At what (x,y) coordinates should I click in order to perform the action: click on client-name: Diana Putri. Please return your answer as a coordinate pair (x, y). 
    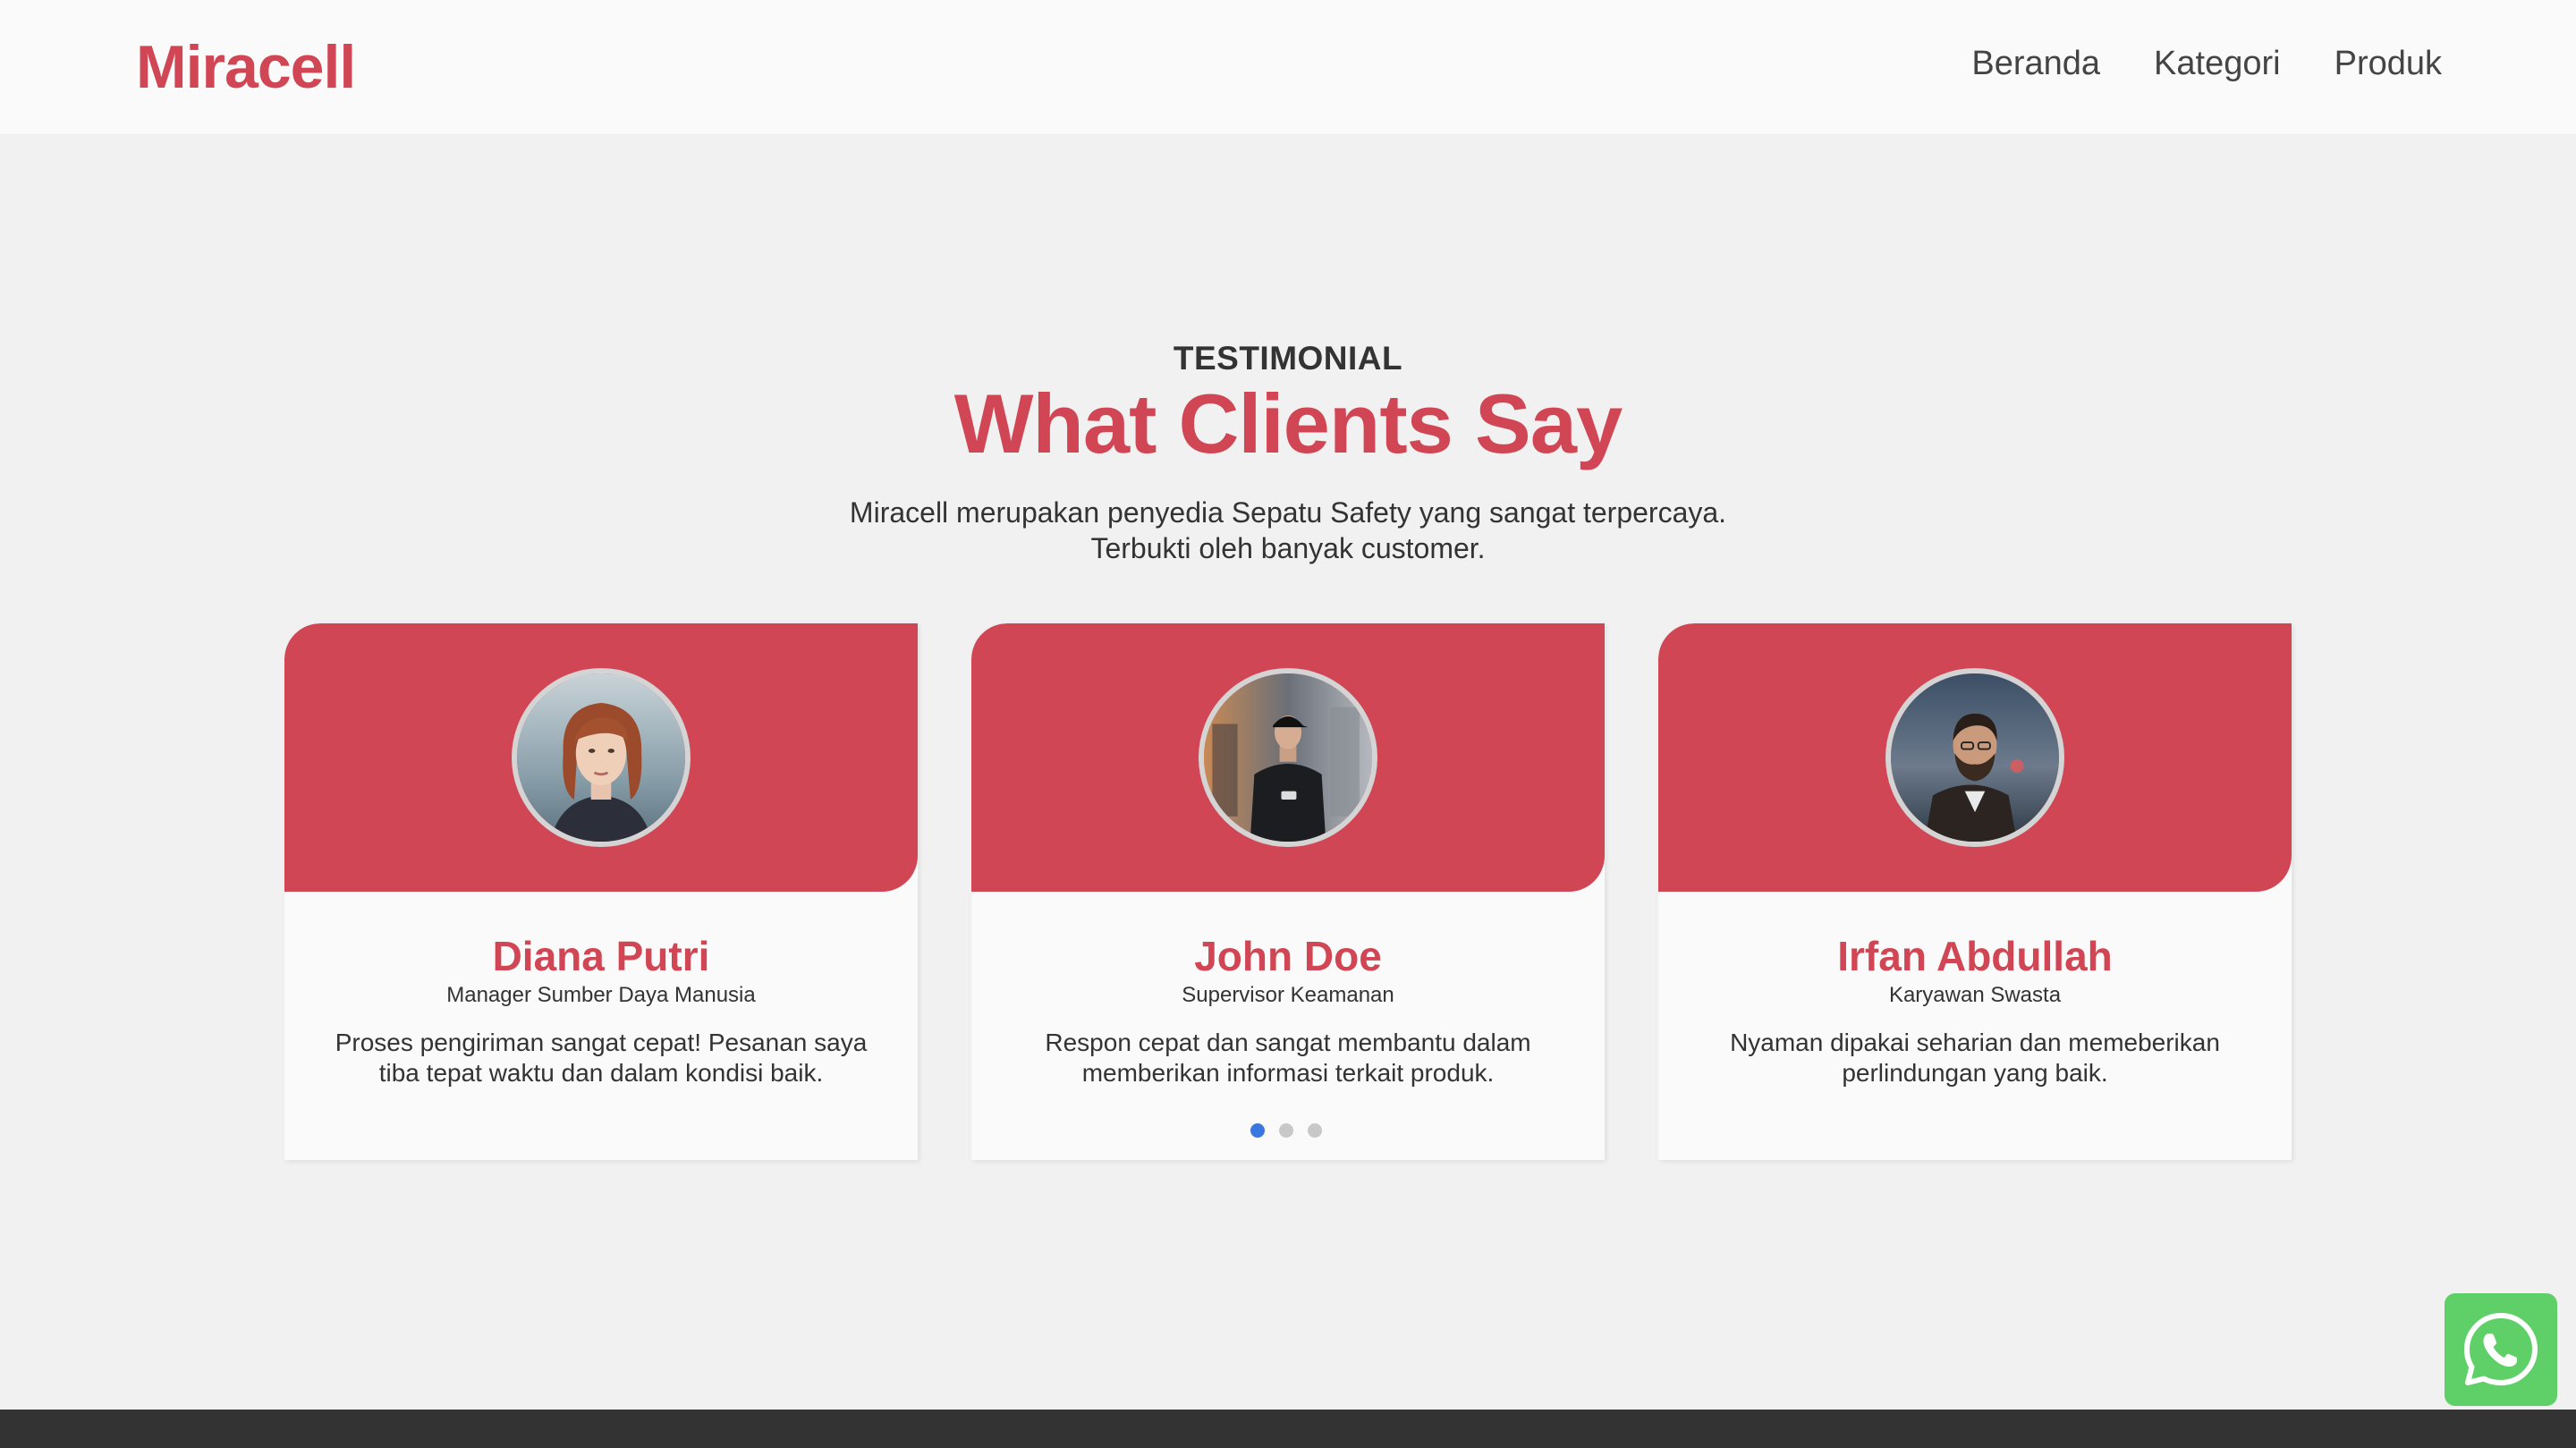
    Looking at the image, I should click on (601, 956).